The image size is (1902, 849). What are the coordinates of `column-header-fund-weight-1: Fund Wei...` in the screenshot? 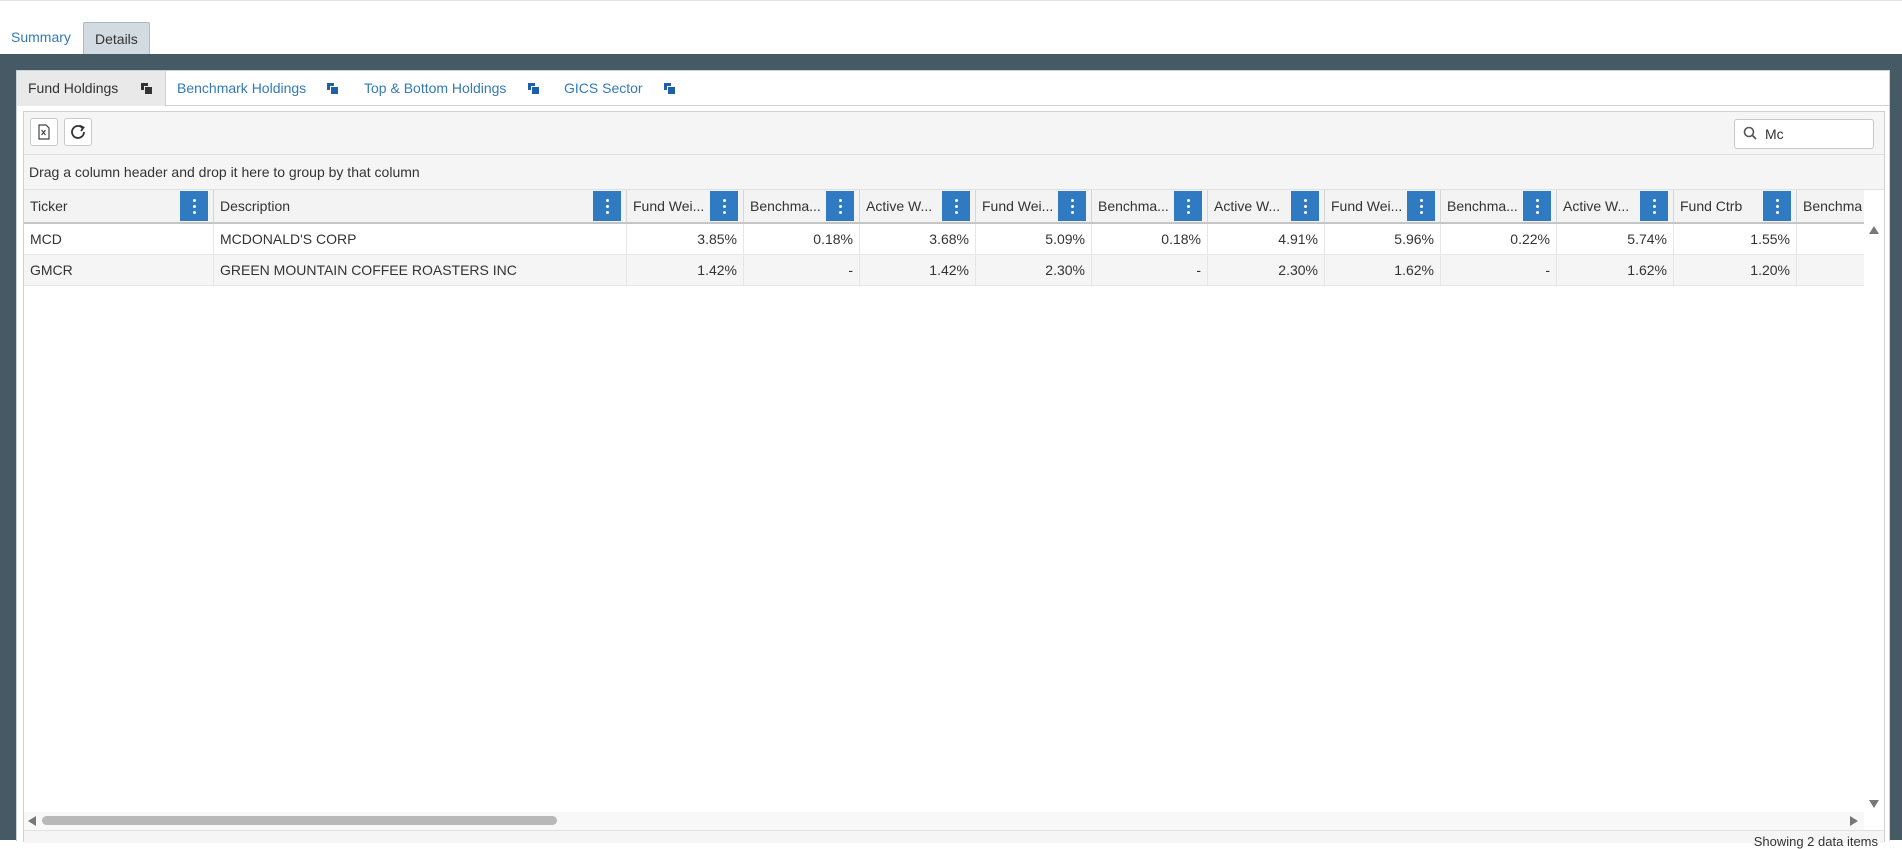 It's located at (685, 206).